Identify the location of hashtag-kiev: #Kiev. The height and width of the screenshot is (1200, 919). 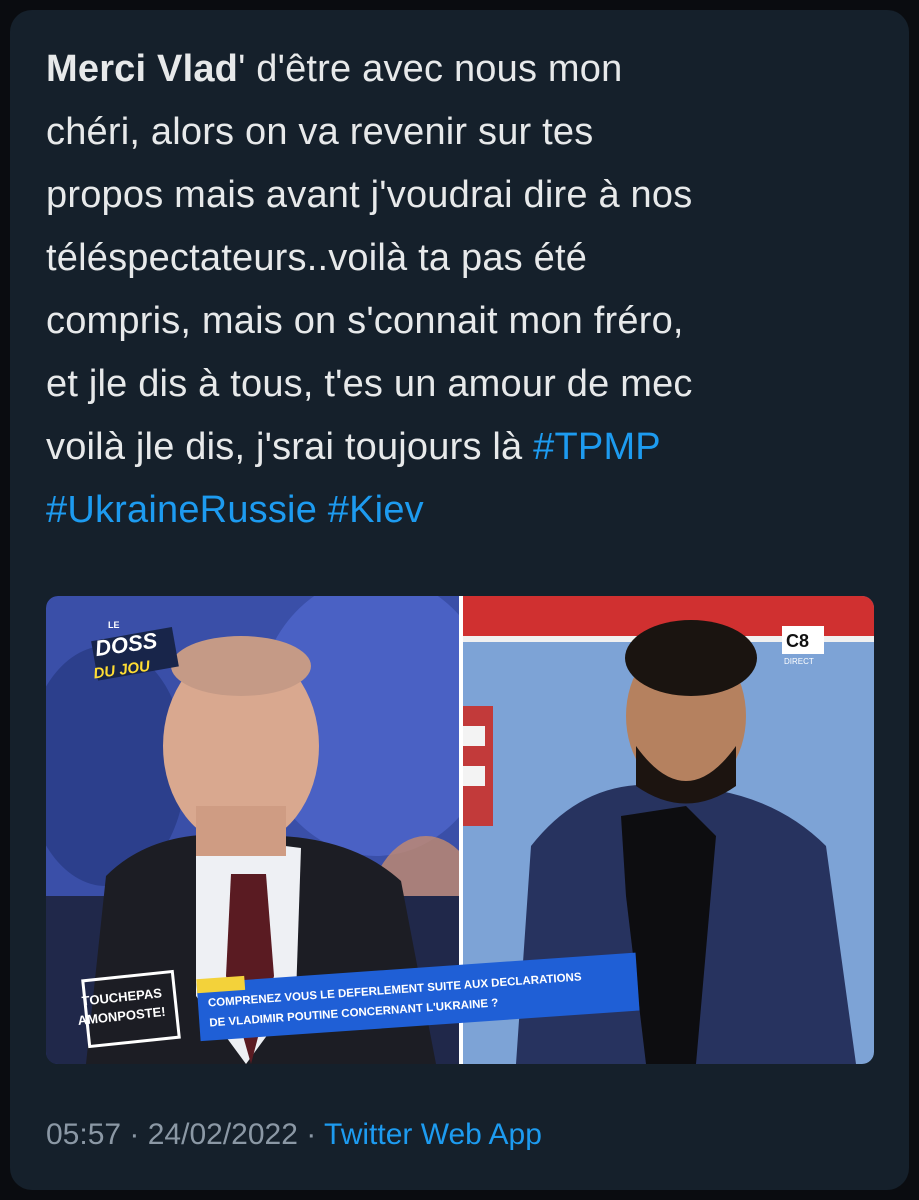
(376, 510).